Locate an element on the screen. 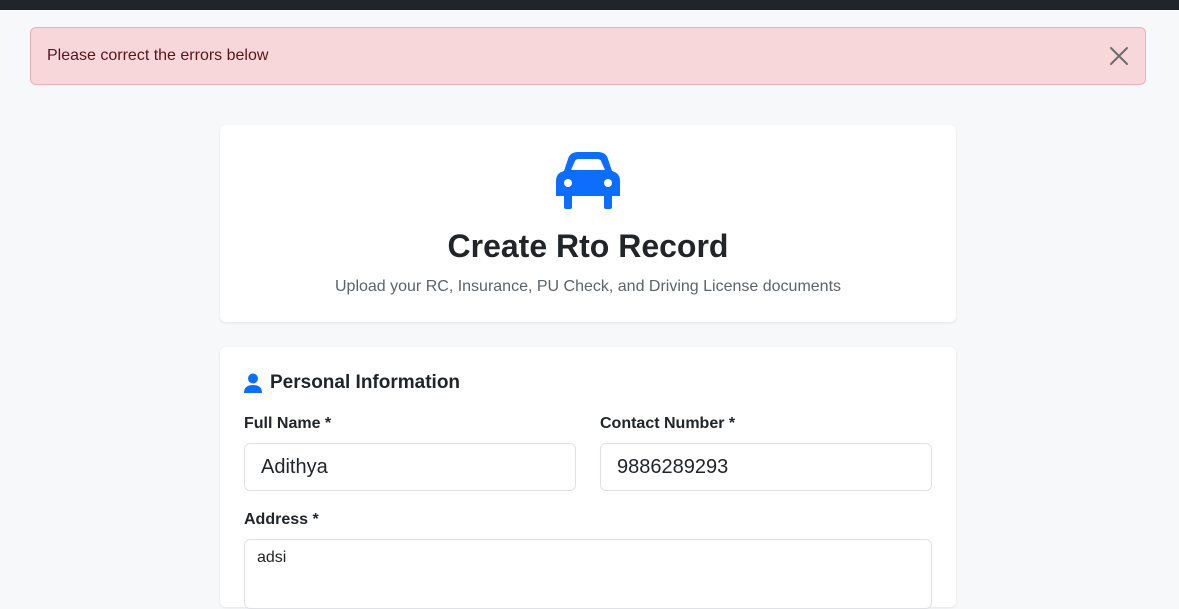 This screenshot has height=609, width=1179. close-icon is located at coordinates (1119, 56).